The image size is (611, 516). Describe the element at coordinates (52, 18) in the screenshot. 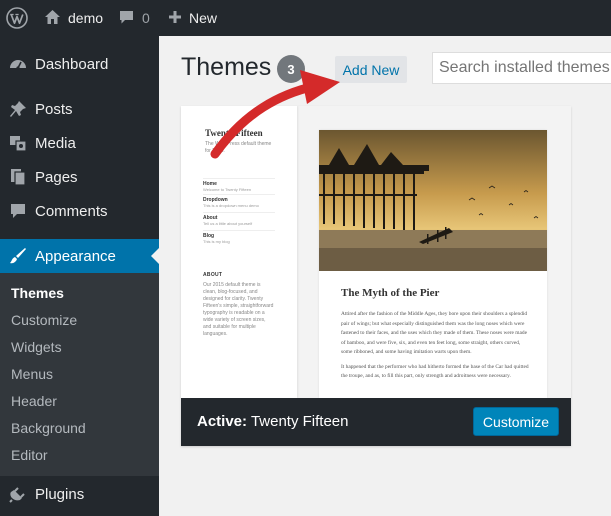

I see `home-icon` at that location.